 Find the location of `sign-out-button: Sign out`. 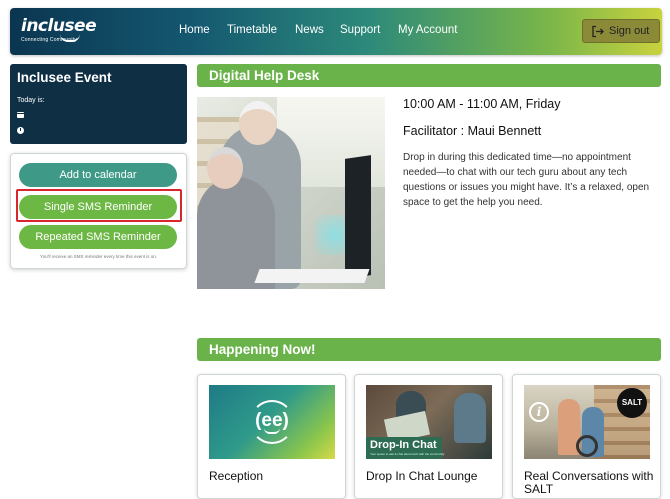

sign-out-button: Sign out is located at coordinates (621, 31).